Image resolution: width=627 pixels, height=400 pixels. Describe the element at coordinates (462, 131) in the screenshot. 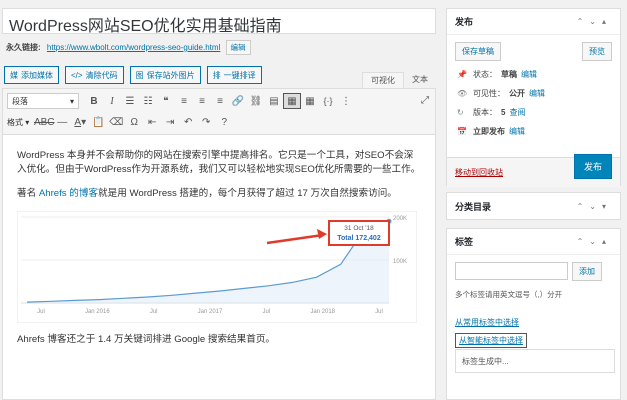

I see `calendar-icon: 📅` at that location.